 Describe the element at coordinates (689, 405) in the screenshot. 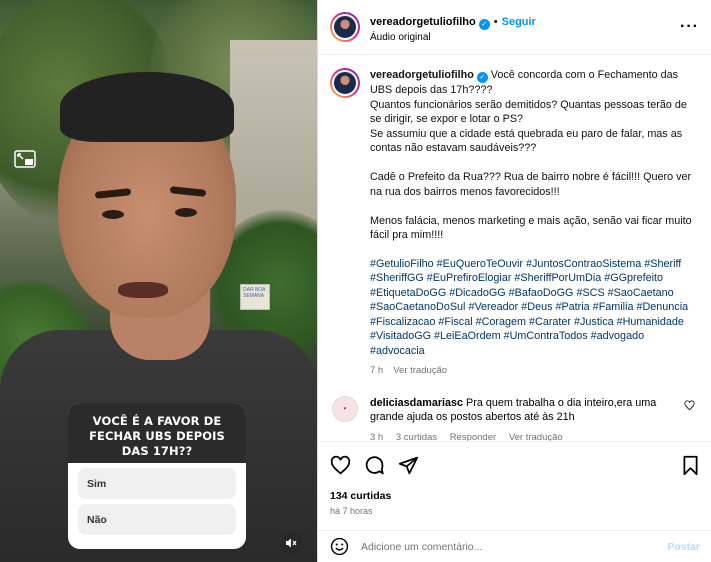

I see `like-comment-icon` at that location.